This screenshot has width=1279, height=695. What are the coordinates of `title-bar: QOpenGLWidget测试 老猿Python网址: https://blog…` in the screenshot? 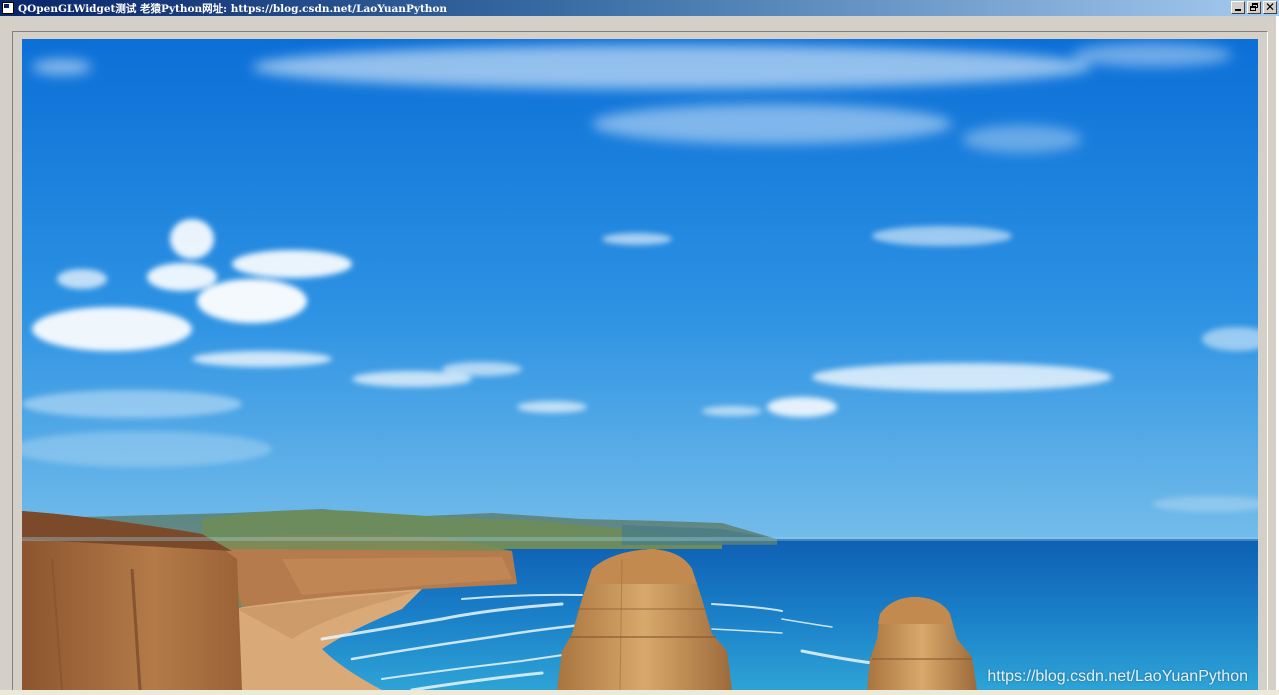 It's located at (639, 8).